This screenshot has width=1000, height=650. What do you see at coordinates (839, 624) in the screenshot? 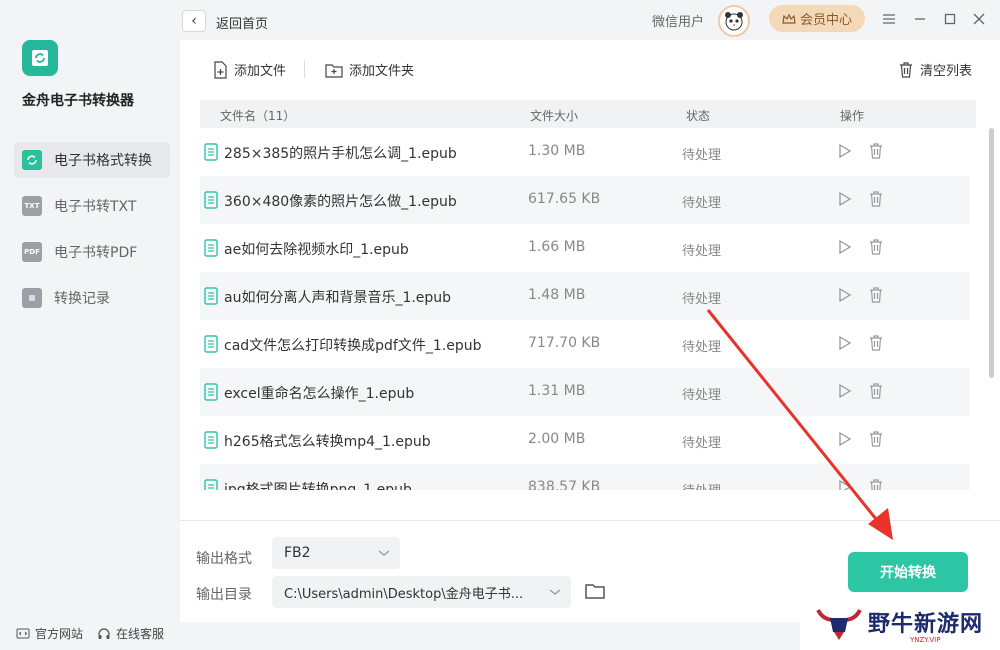
I see `bull-logo-icon` at bounding box center [839, 624].